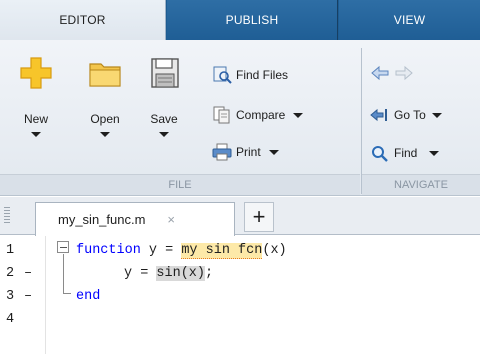 The image size is (480, 354). What do you see at coordinates (259, 217) in the screenshot?
I see `new-tab-button: +` at bounding box center [259, 217].